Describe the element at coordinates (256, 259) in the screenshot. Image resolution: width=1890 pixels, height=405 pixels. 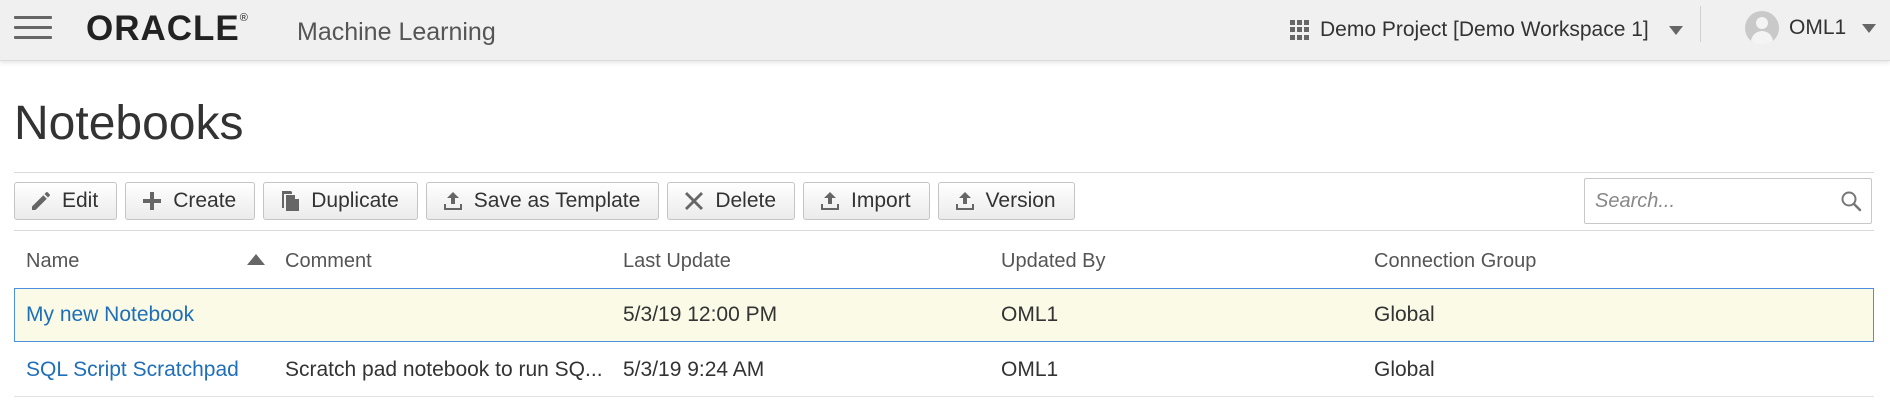
I see `sort-ascending-icon` at that location.